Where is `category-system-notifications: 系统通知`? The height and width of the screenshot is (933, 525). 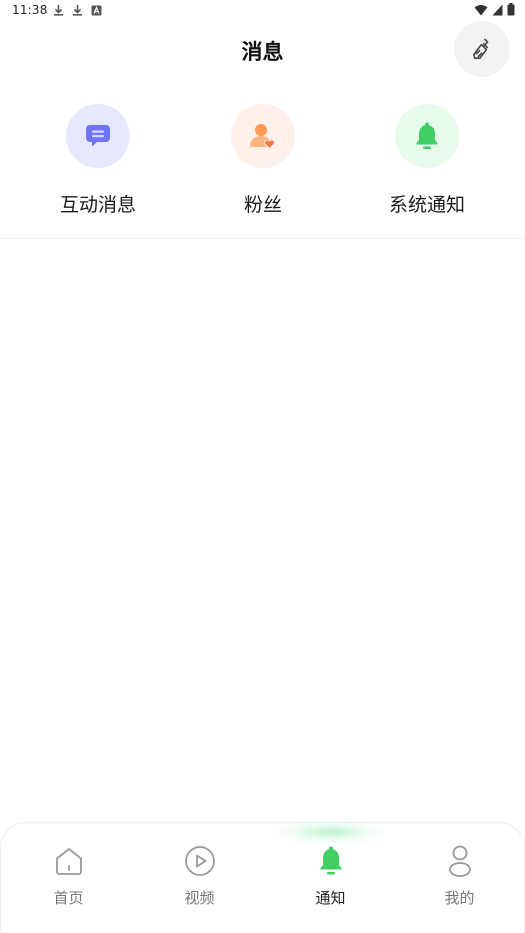
category-system-notifications: 系统通知 is located at coordinates (427, 160).